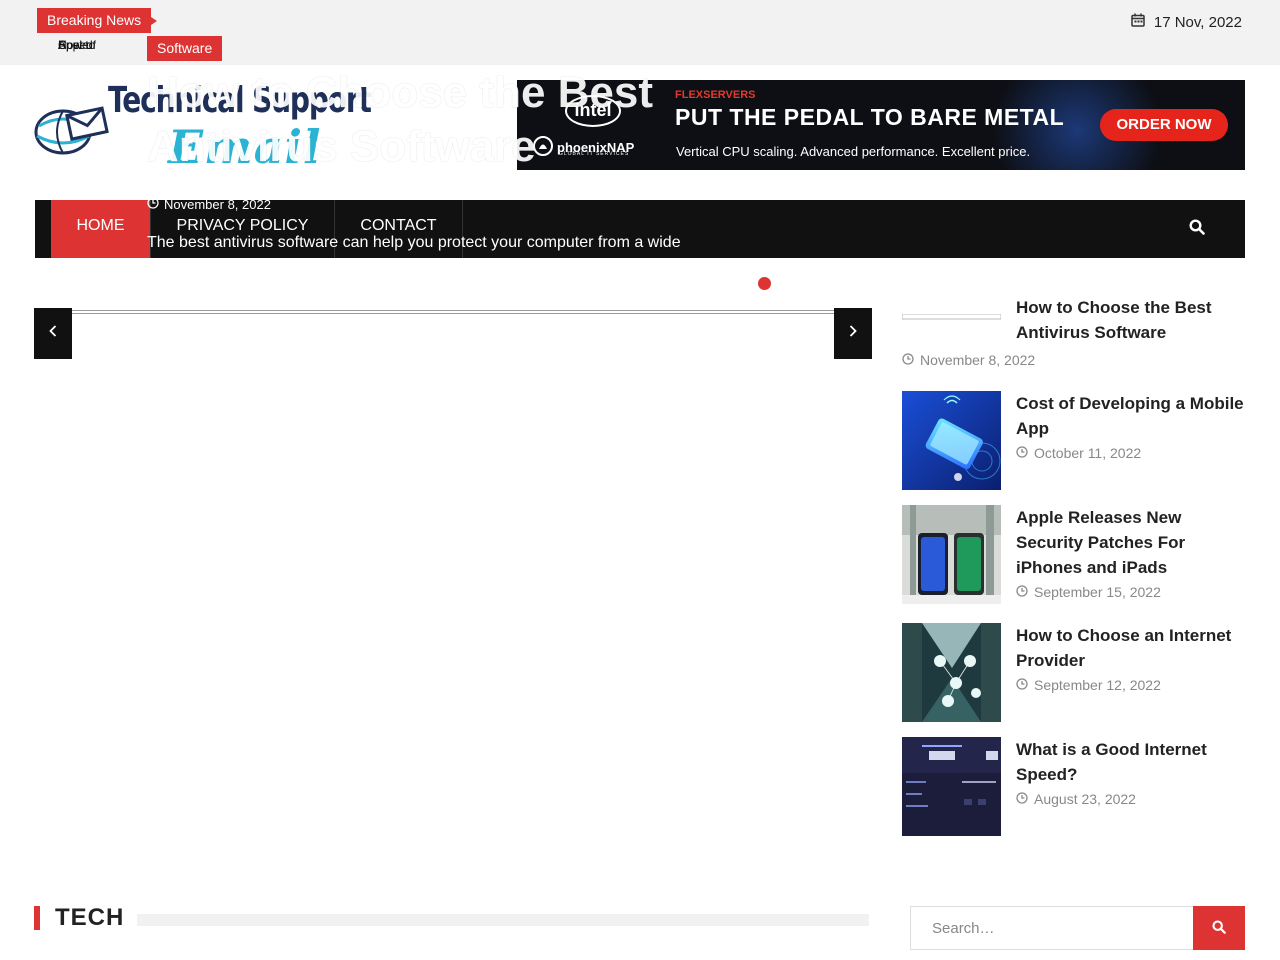 Image resolution: width=1280 pixels, height=960 pixels. Describe the element at coordinates (594, 154) in the screenshot. I see `phoenixnap-sub: GLOBAL IT SERVICES` at that location.